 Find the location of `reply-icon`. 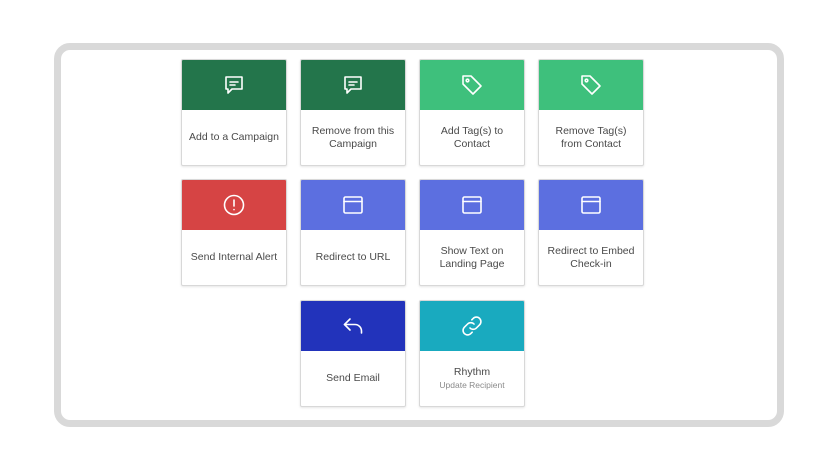

reply-icon is located at coordinates (353, 326).